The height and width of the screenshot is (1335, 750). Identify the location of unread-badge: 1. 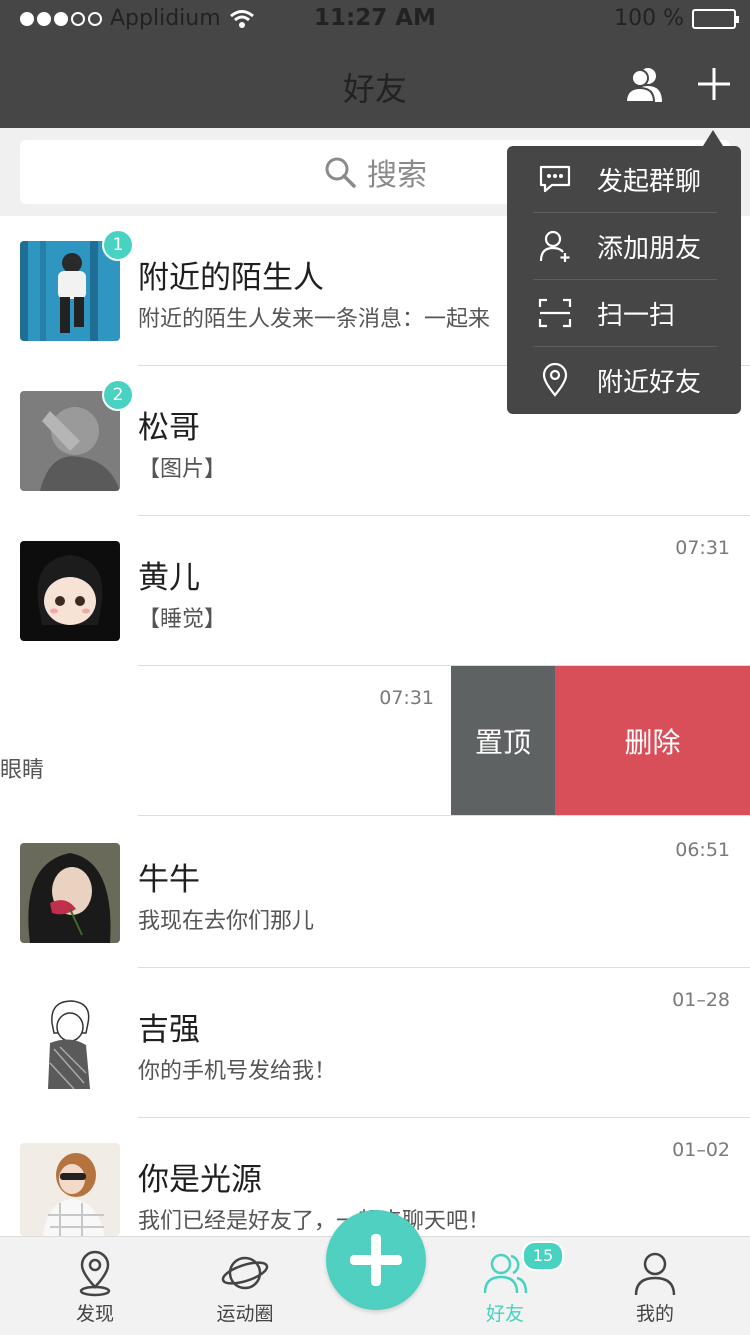
(118, 245).